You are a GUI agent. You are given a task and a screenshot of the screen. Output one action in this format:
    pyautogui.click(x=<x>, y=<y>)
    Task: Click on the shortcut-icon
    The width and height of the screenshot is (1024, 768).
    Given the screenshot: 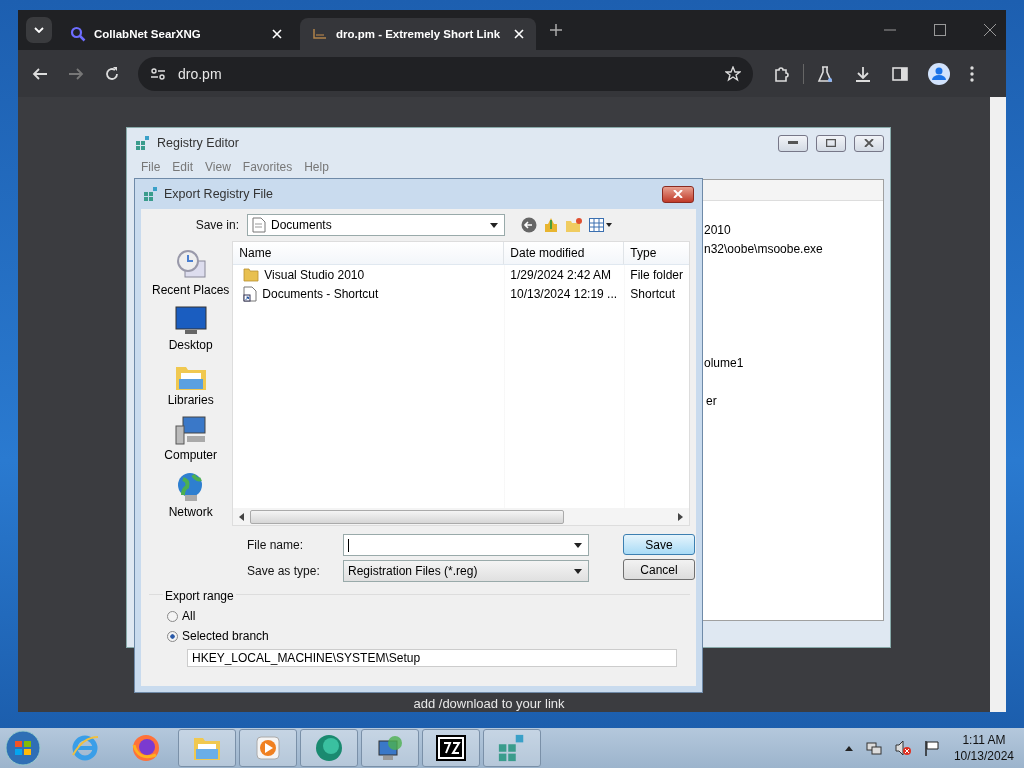 What is the action you would take?
    pyautogui.click(x=250, y=293)
    